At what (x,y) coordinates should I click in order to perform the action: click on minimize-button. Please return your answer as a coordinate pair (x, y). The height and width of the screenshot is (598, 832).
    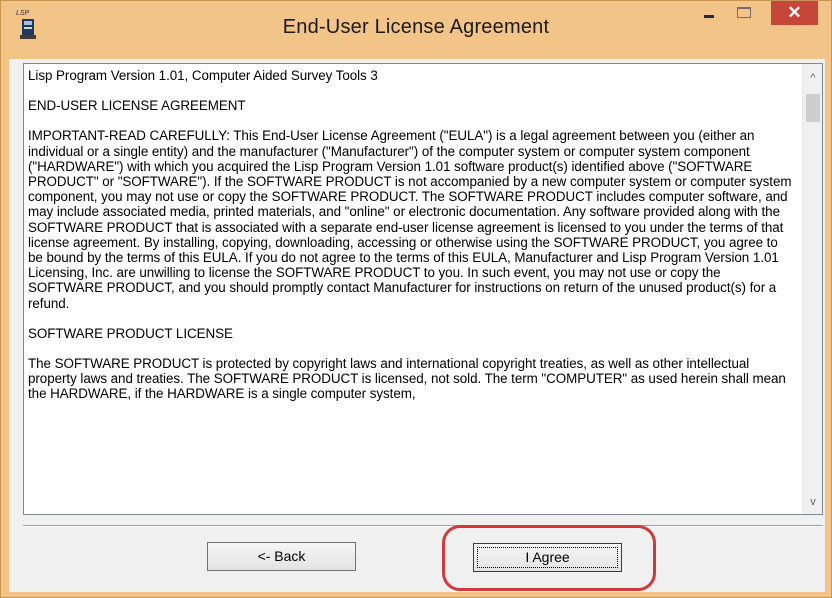
    Looking at the image, I should click on (710, 14).